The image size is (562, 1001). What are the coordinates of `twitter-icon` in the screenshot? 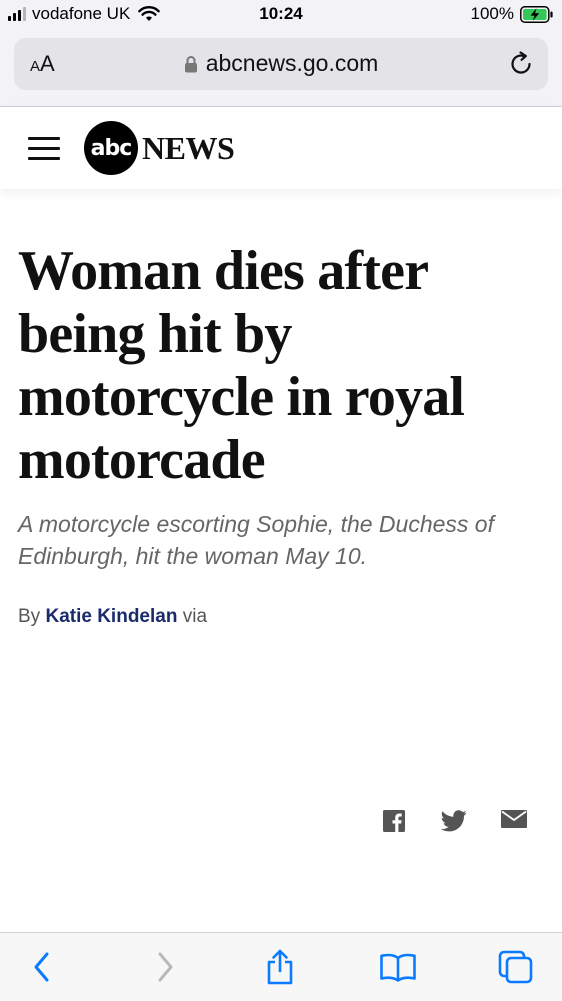 It's located at (453, 821).